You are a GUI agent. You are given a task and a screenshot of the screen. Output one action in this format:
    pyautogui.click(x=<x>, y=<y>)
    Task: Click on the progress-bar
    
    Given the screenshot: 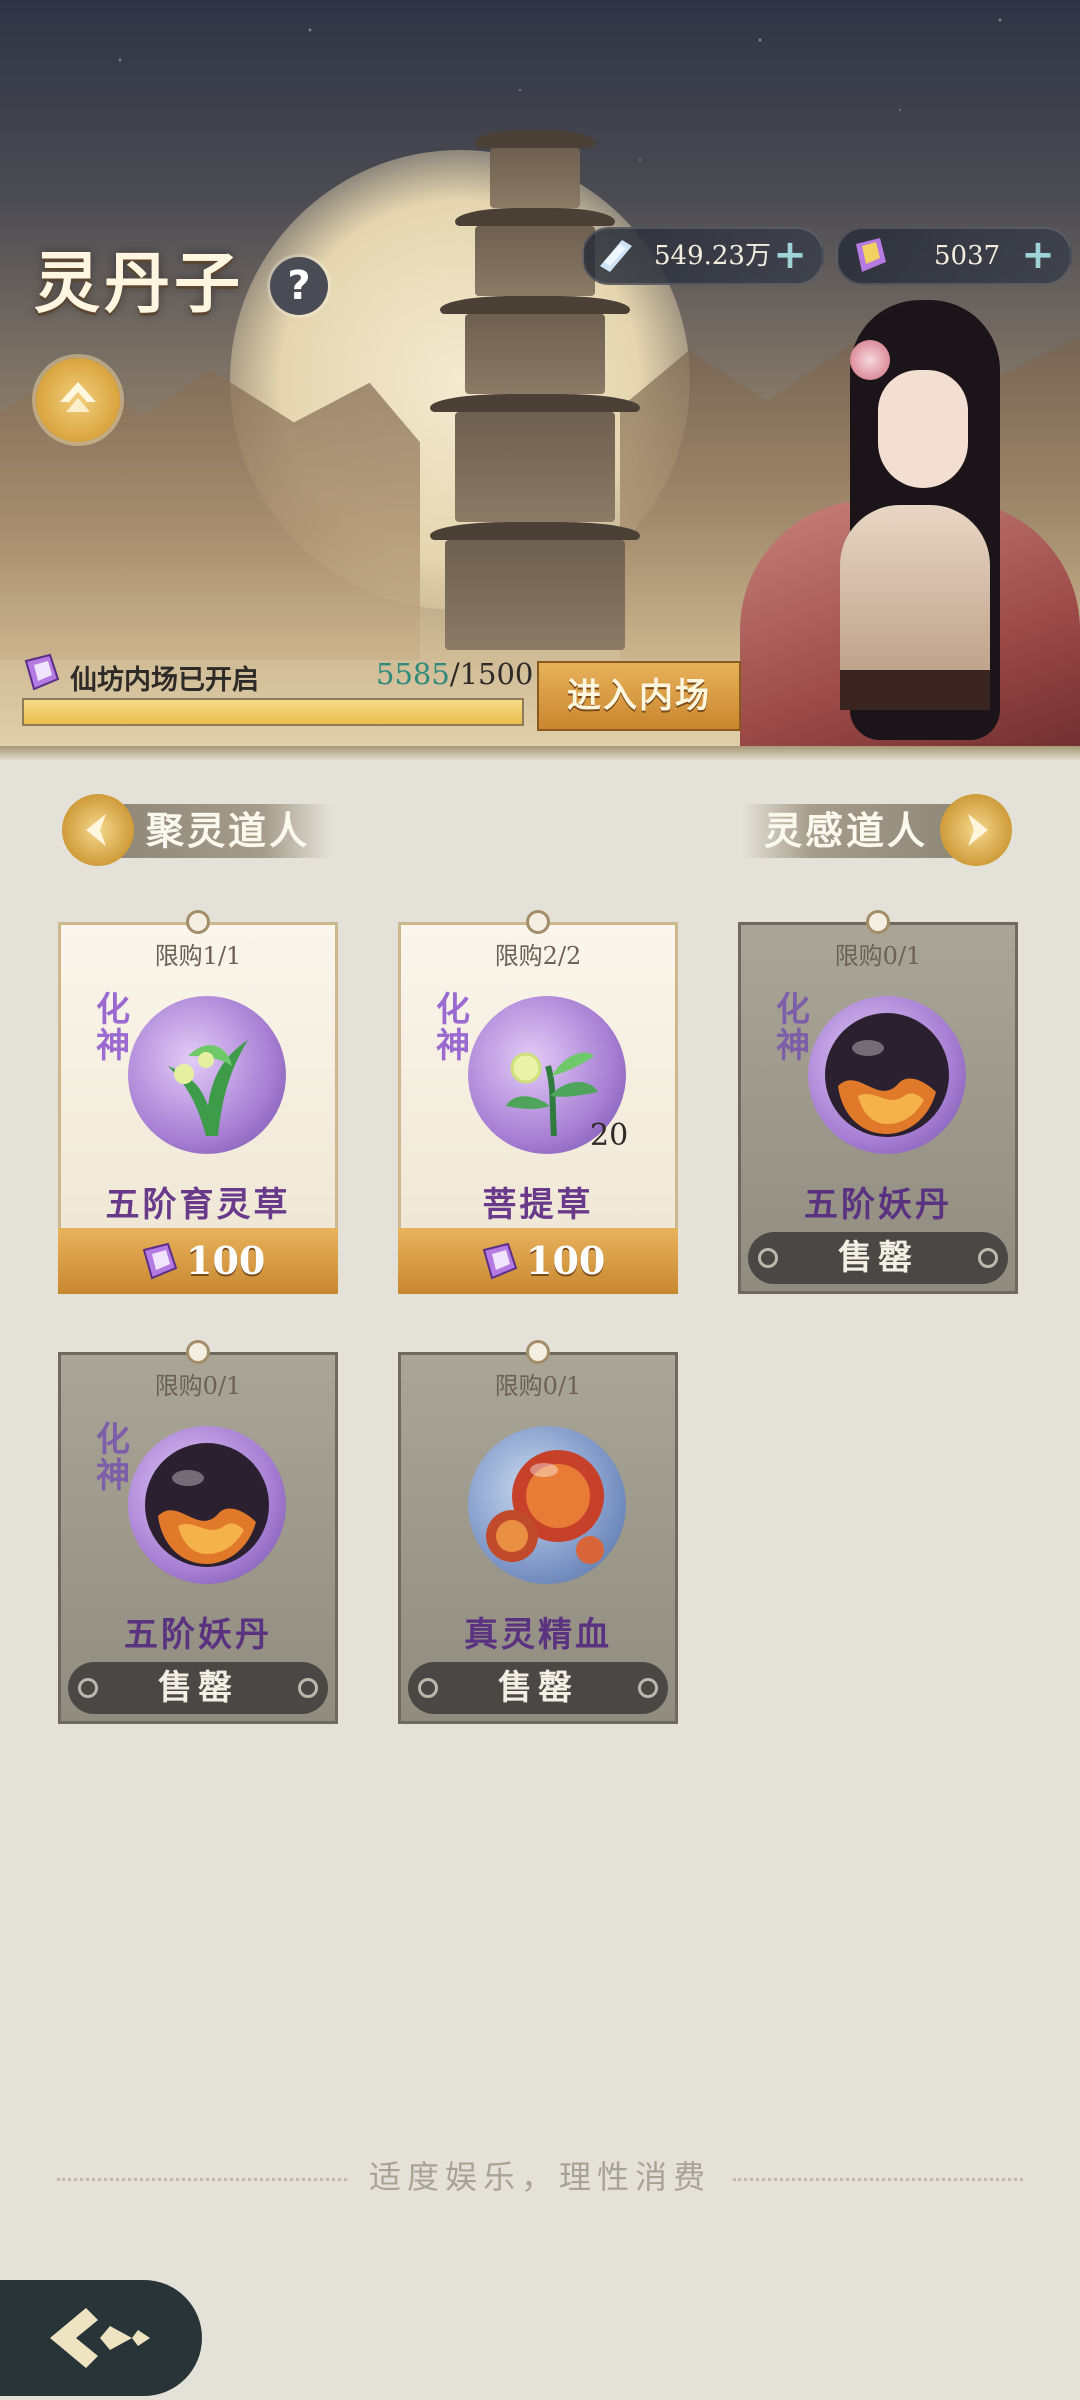 What is the action you would take?
    pyautogui.click(x=273, y=712)
    